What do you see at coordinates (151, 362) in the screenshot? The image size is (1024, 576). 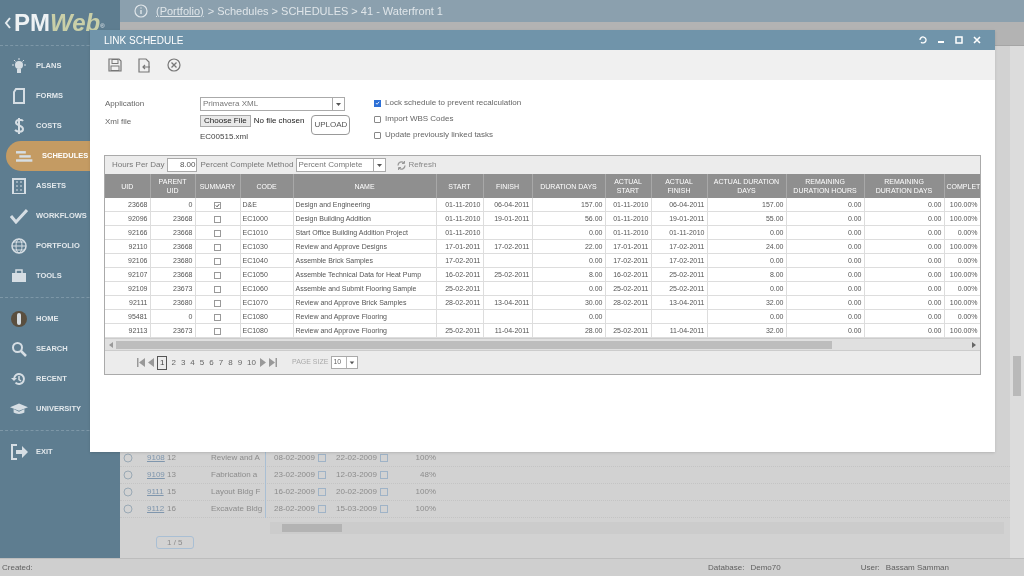 I see `previous-page-icon` at bounding box center [151, 362].